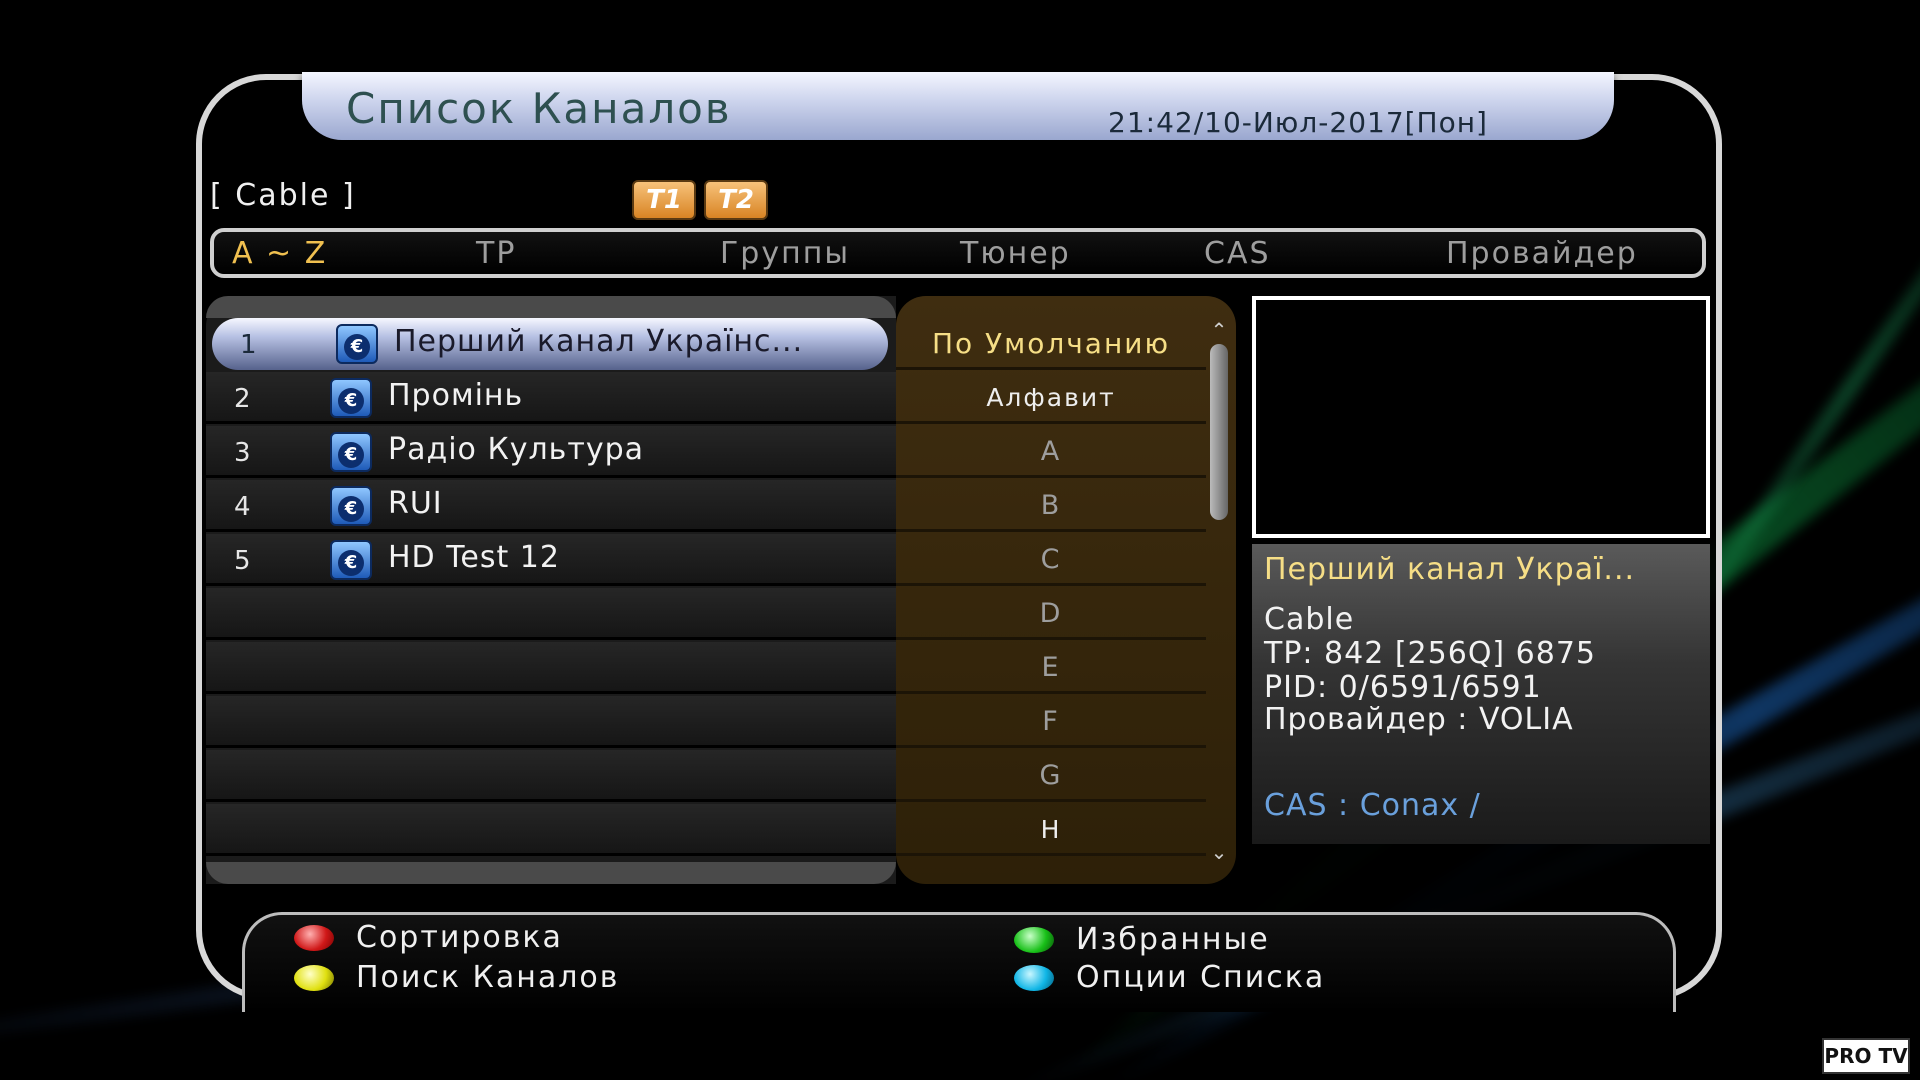 This screenshot has width=1920, height=1080. I want to click on blue-key-options: Опции Списка, so click(1169, 977).